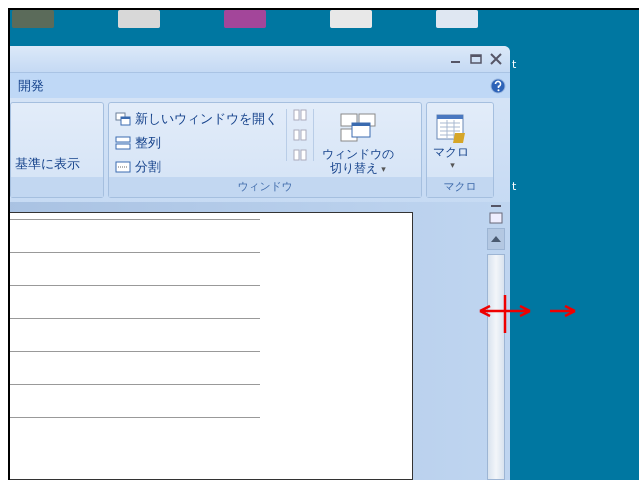 This screenshot has width=639, height=480. Describe the element at coordinates (300, 135) in the screenshot. I see `sync-scroll-icon` at that location.